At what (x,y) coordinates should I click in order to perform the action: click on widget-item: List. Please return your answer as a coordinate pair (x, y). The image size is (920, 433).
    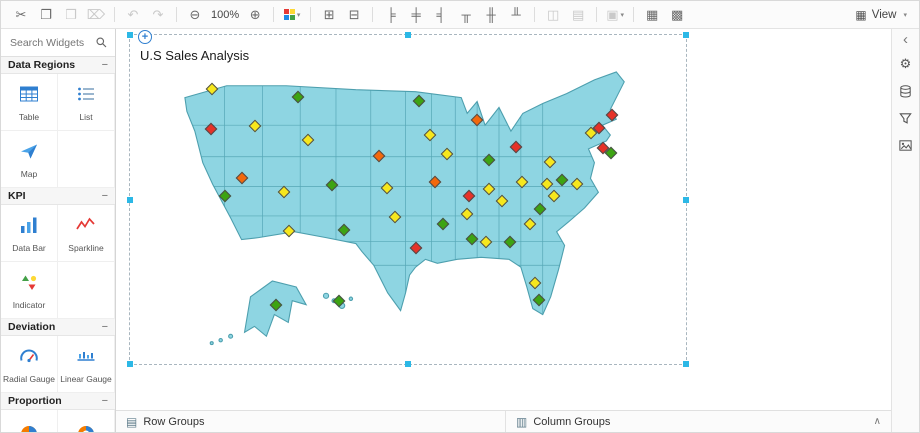
    Looking at the image, I should click on (86, 102).